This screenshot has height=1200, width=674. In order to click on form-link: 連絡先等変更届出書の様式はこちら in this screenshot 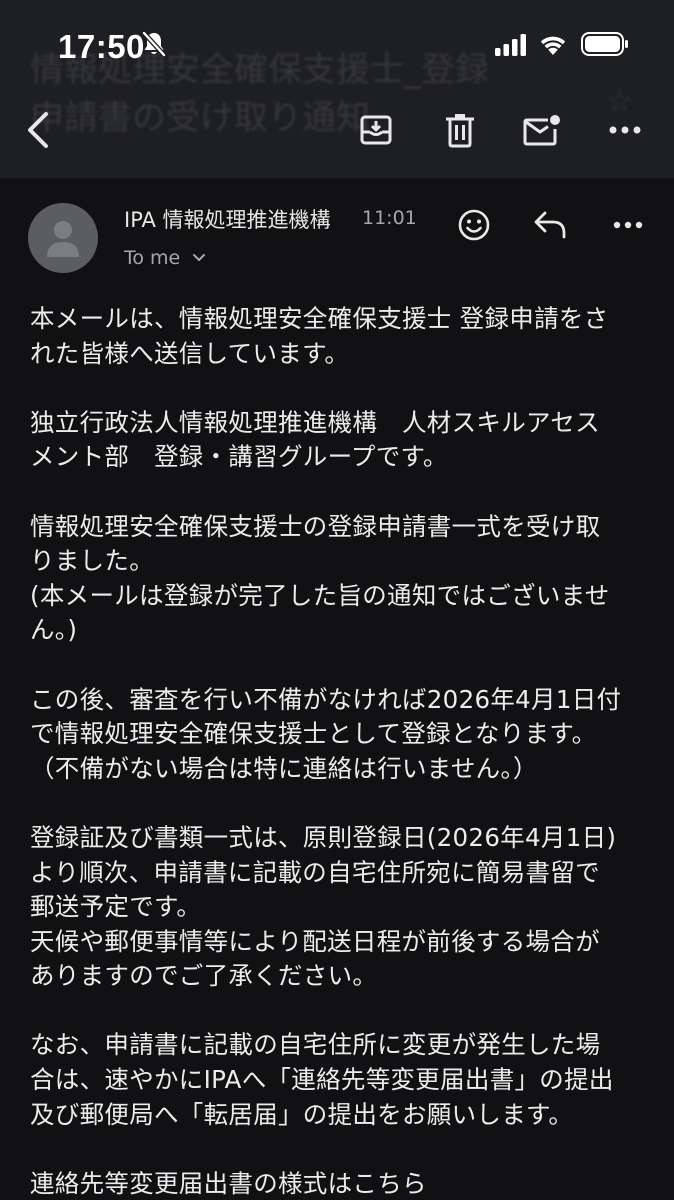, I will do `click(340, 1183)`.